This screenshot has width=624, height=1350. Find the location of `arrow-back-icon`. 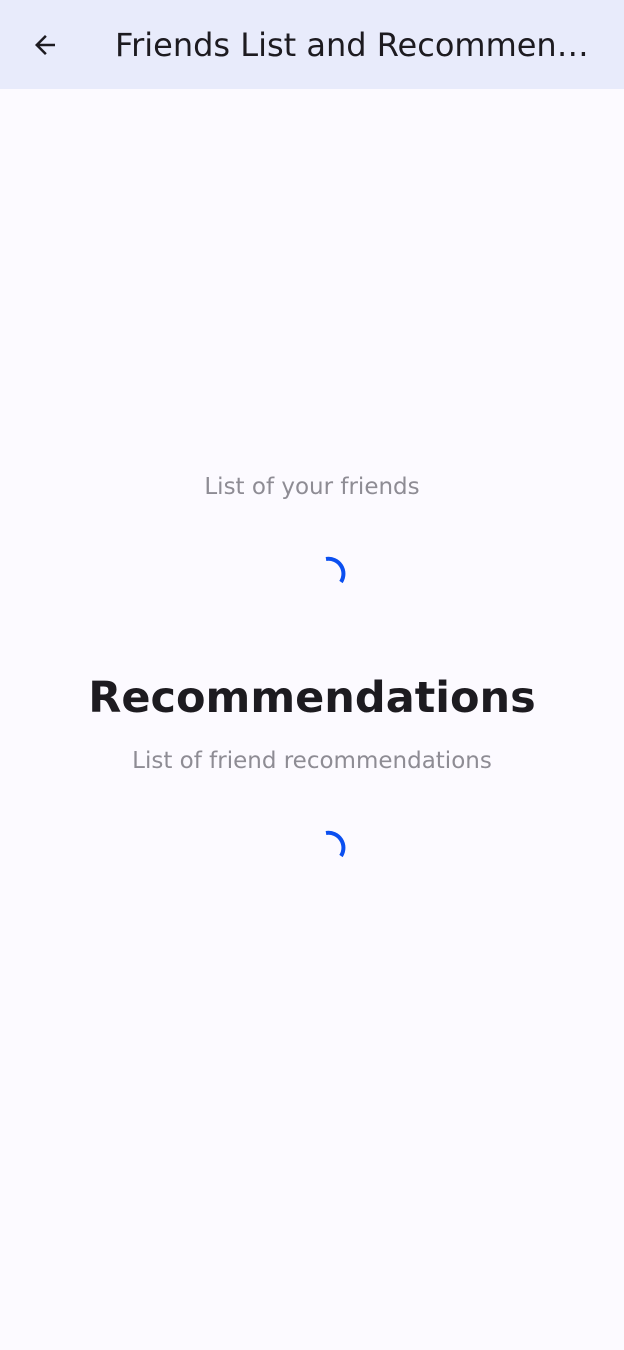

arrow-back-icon is located at coordinates (45, 45).